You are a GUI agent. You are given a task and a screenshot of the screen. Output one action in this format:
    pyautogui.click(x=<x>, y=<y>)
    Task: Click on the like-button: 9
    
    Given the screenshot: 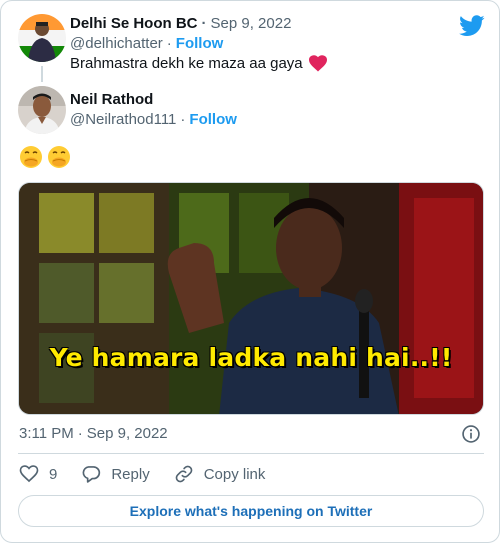 What is the action you would take?
    pyautogui.click(x=38, y=474)
    